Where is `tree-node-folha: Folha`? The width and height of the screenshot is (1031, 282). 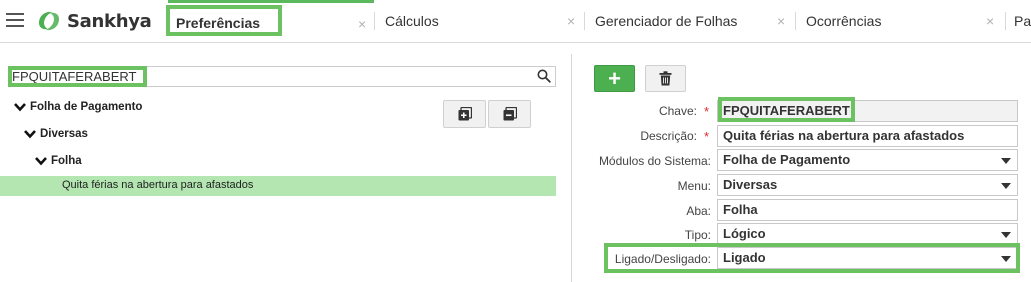
tree-node-folha: Folha is located at coordinates (58, 161).